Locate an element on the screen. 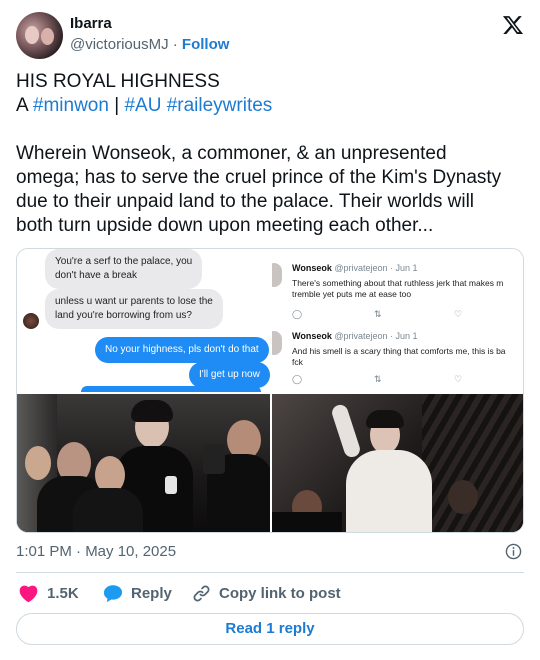 This screenshot has height=660, width=540. read-replies-button: Read 1 reply is located at coordinates (270, 629).